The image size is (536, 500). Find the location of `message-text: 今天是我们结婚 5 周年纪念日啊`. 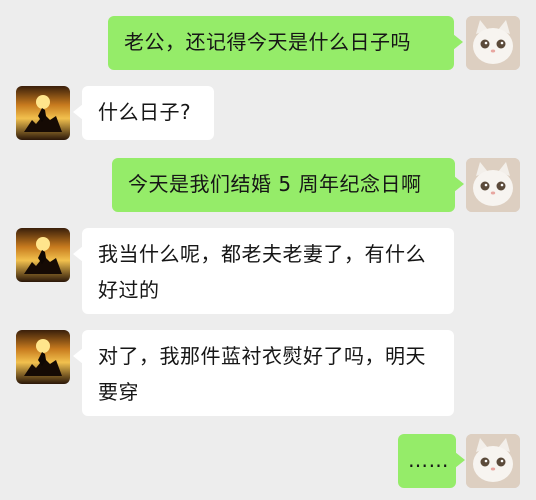

message-text: 今天是我们结婚 5 周年纪念日啊 is located at coordinates (275, 184).